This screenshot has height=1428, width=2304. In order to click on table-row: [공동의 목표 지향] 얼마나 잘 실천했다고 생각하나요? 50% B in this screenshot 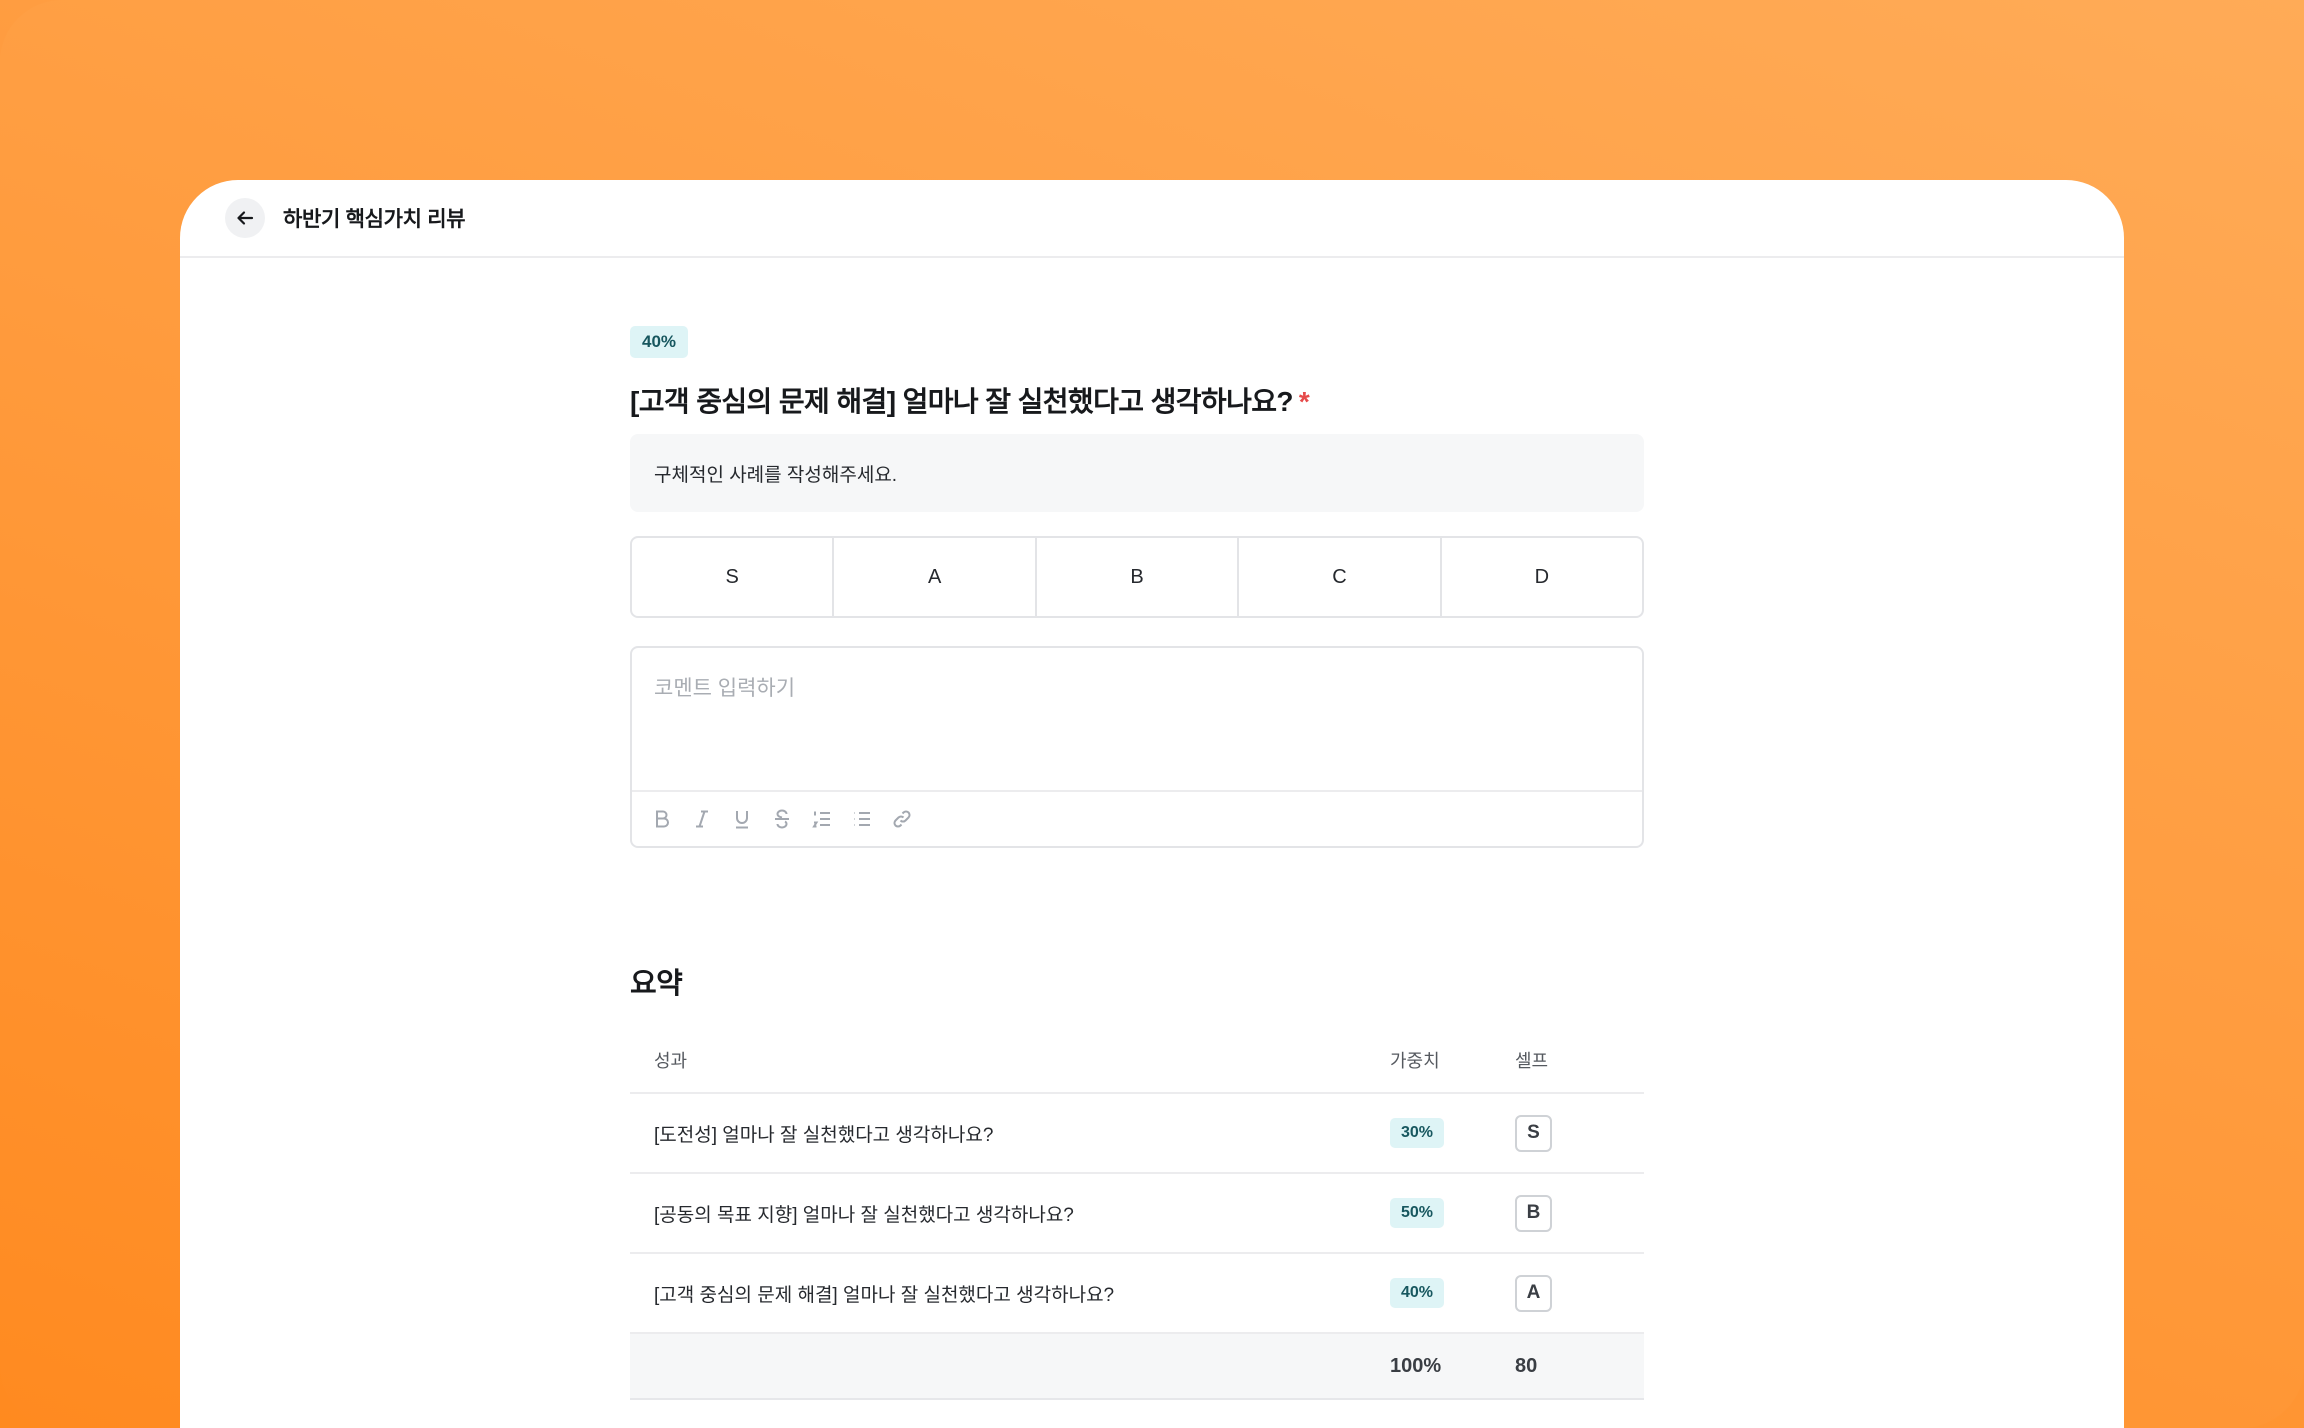, I will do `click(1137, 1214)`.